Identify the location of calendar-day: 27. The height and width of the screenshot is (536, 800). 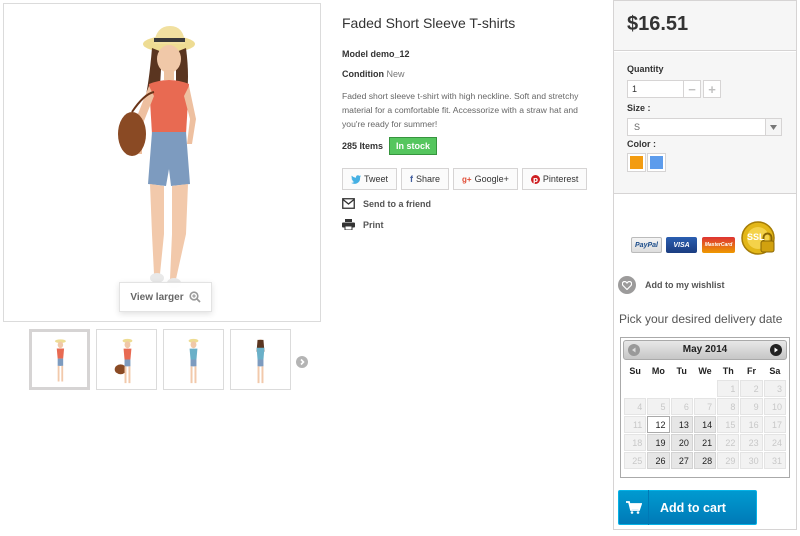
(681, 460).